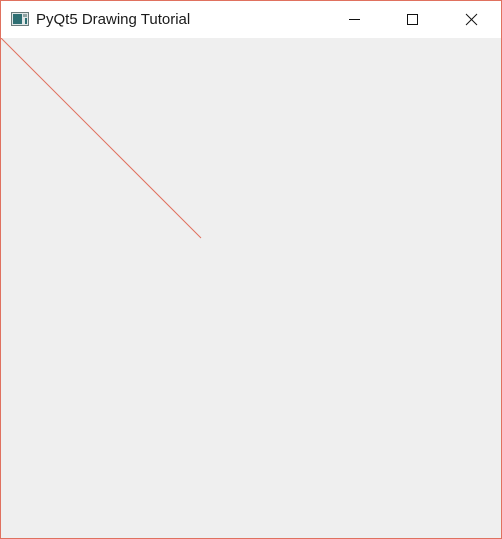 The height and width of the screenshot is (539, 502). I want to click on canvas-surface, so click(101, 138).